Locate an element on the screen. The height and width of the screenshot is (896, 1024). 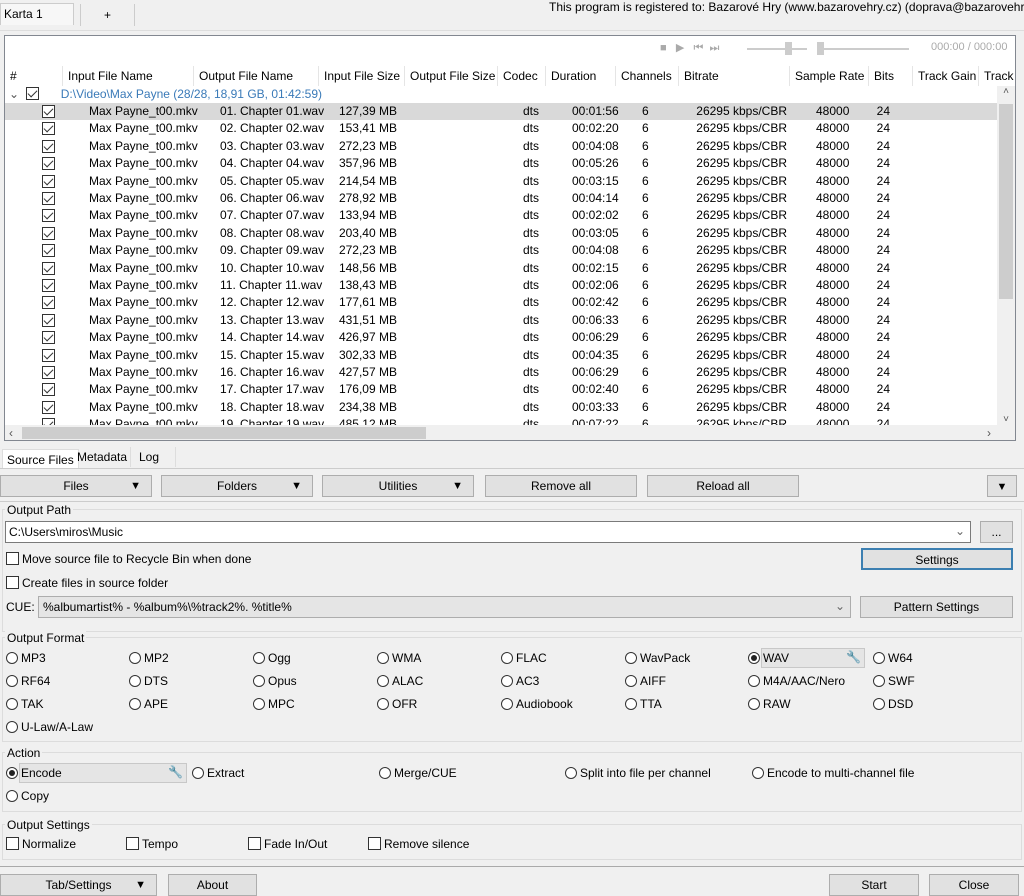
scroll-up-icon: ˄ is located at coordinates (1006, 91).